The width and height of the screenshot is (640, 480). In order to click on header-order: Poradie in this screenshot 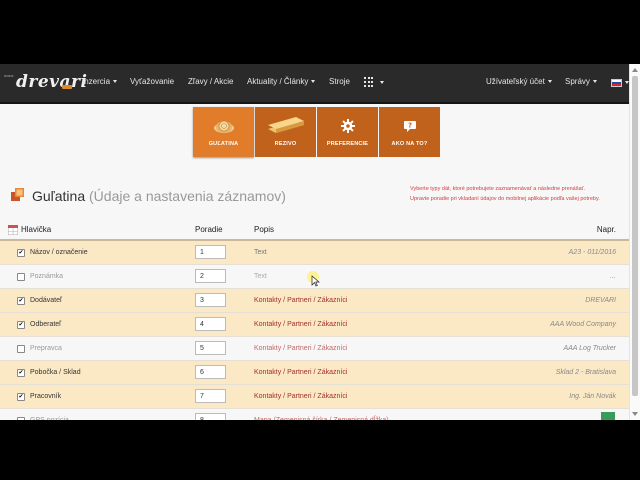, I will do `click(209, 229)`.